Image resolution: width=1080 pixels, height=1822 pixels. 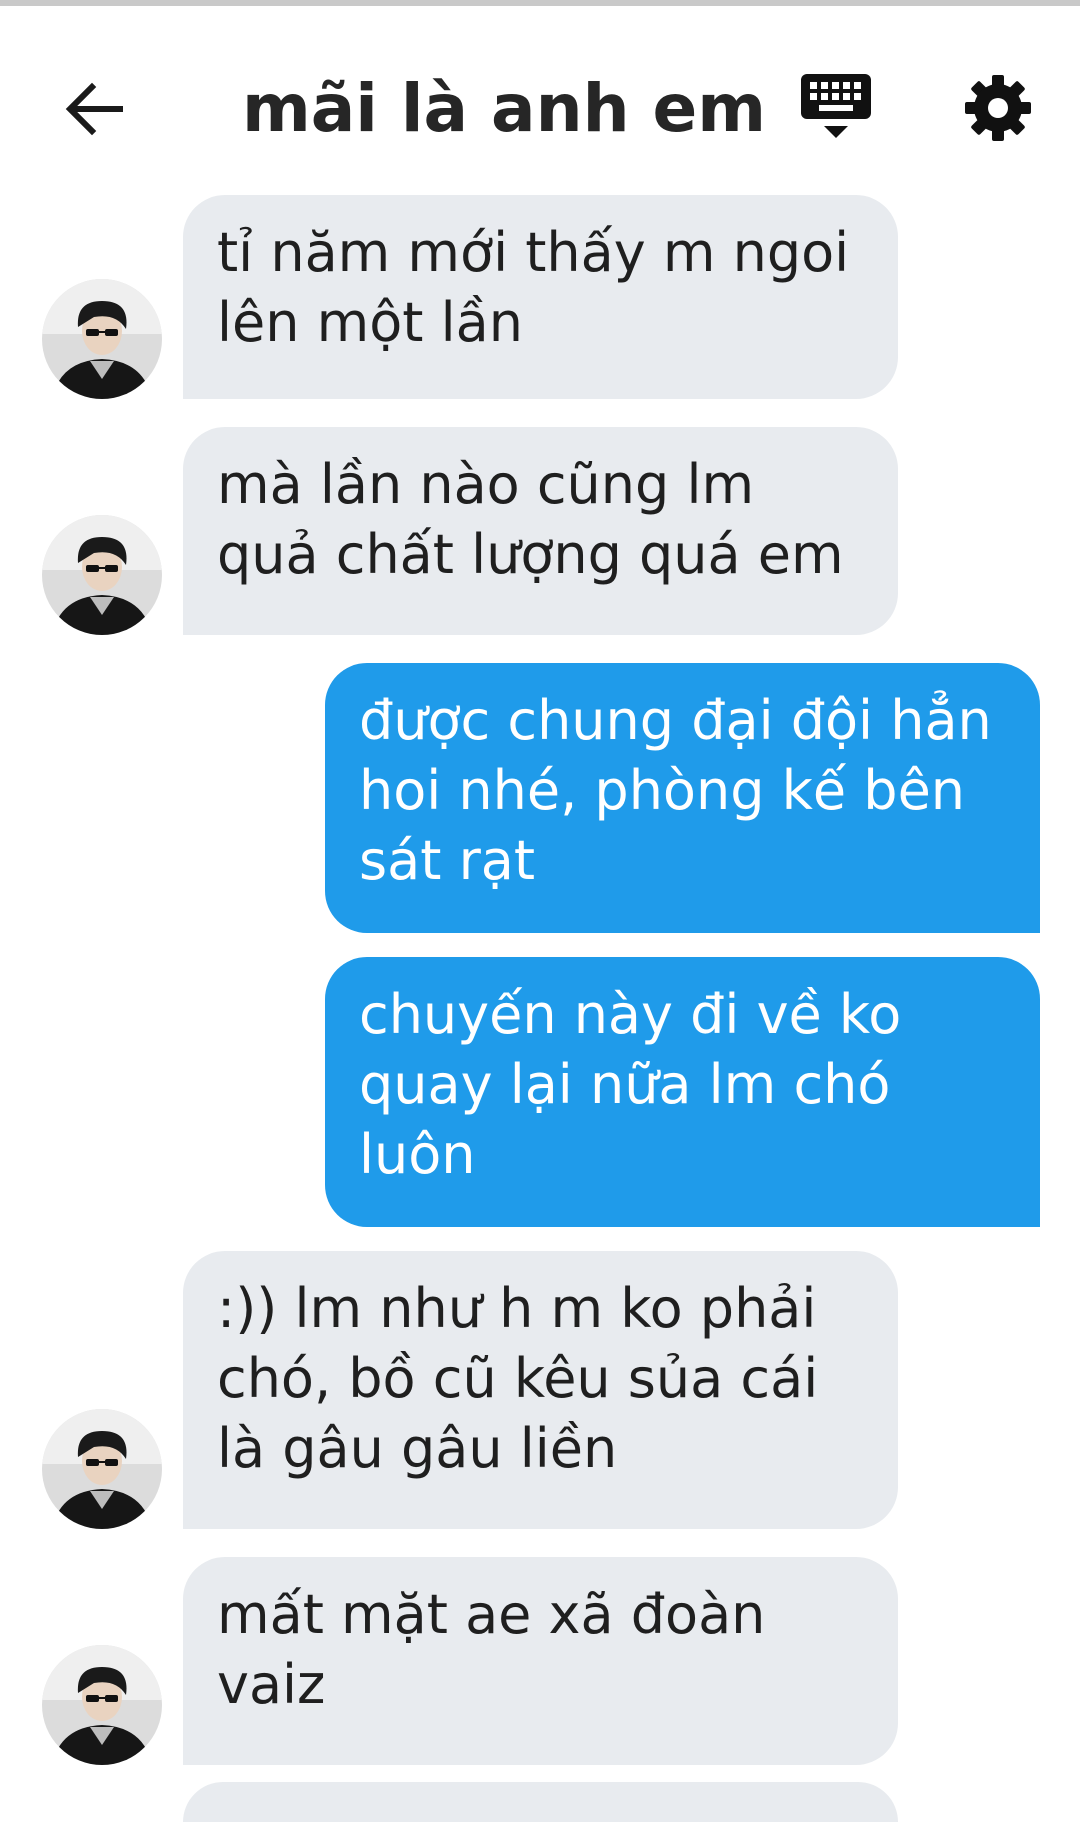 I want to click on chat-header: mãi là anh em, so click(x=540, y=98).